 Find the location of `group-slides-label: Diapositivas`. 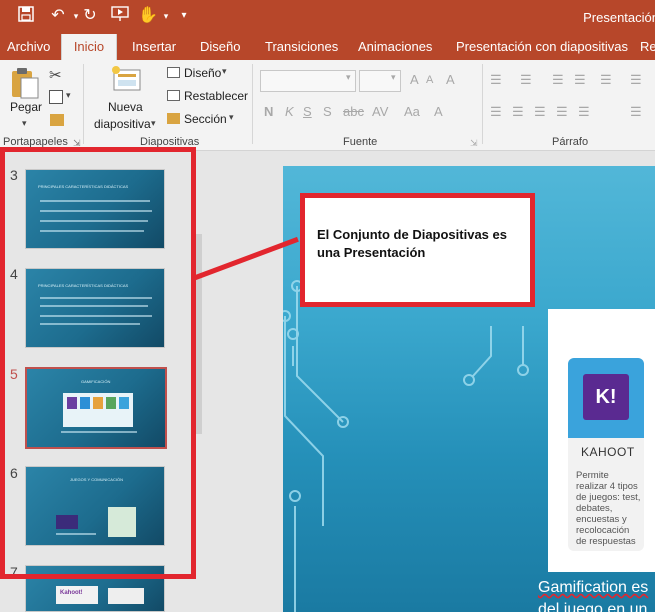

group-slides-label: Diapositivas is located at coordinates (170, 142).